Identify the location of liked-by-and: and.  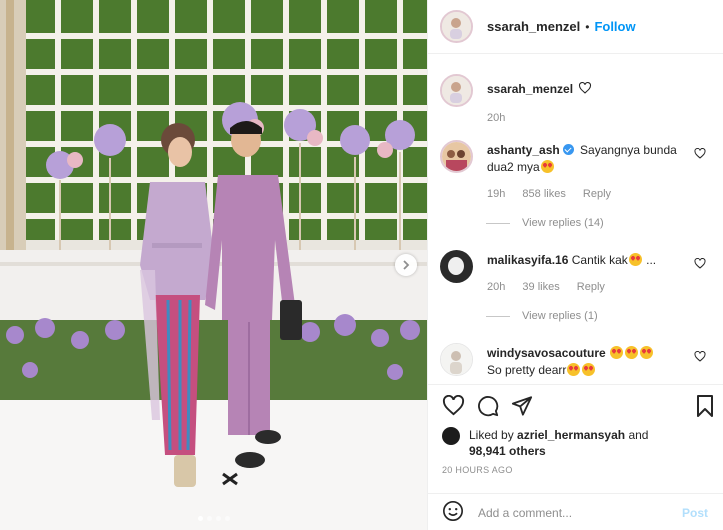
(638, 435).